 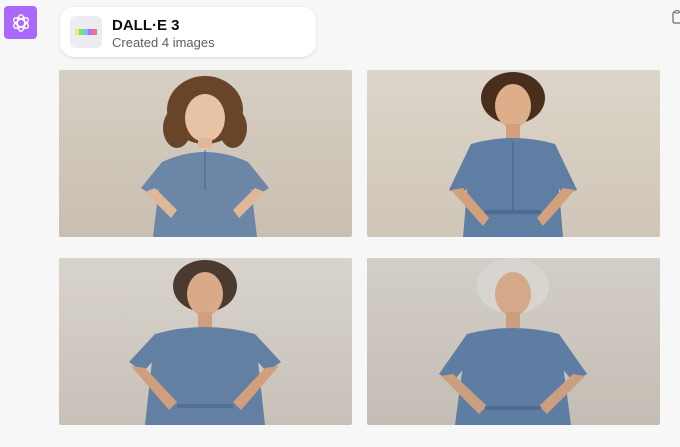 What do you see at coordinates (86, 32) in the screenshot?
I see `dalle-palette-icon` at bounding box center [86, 32].